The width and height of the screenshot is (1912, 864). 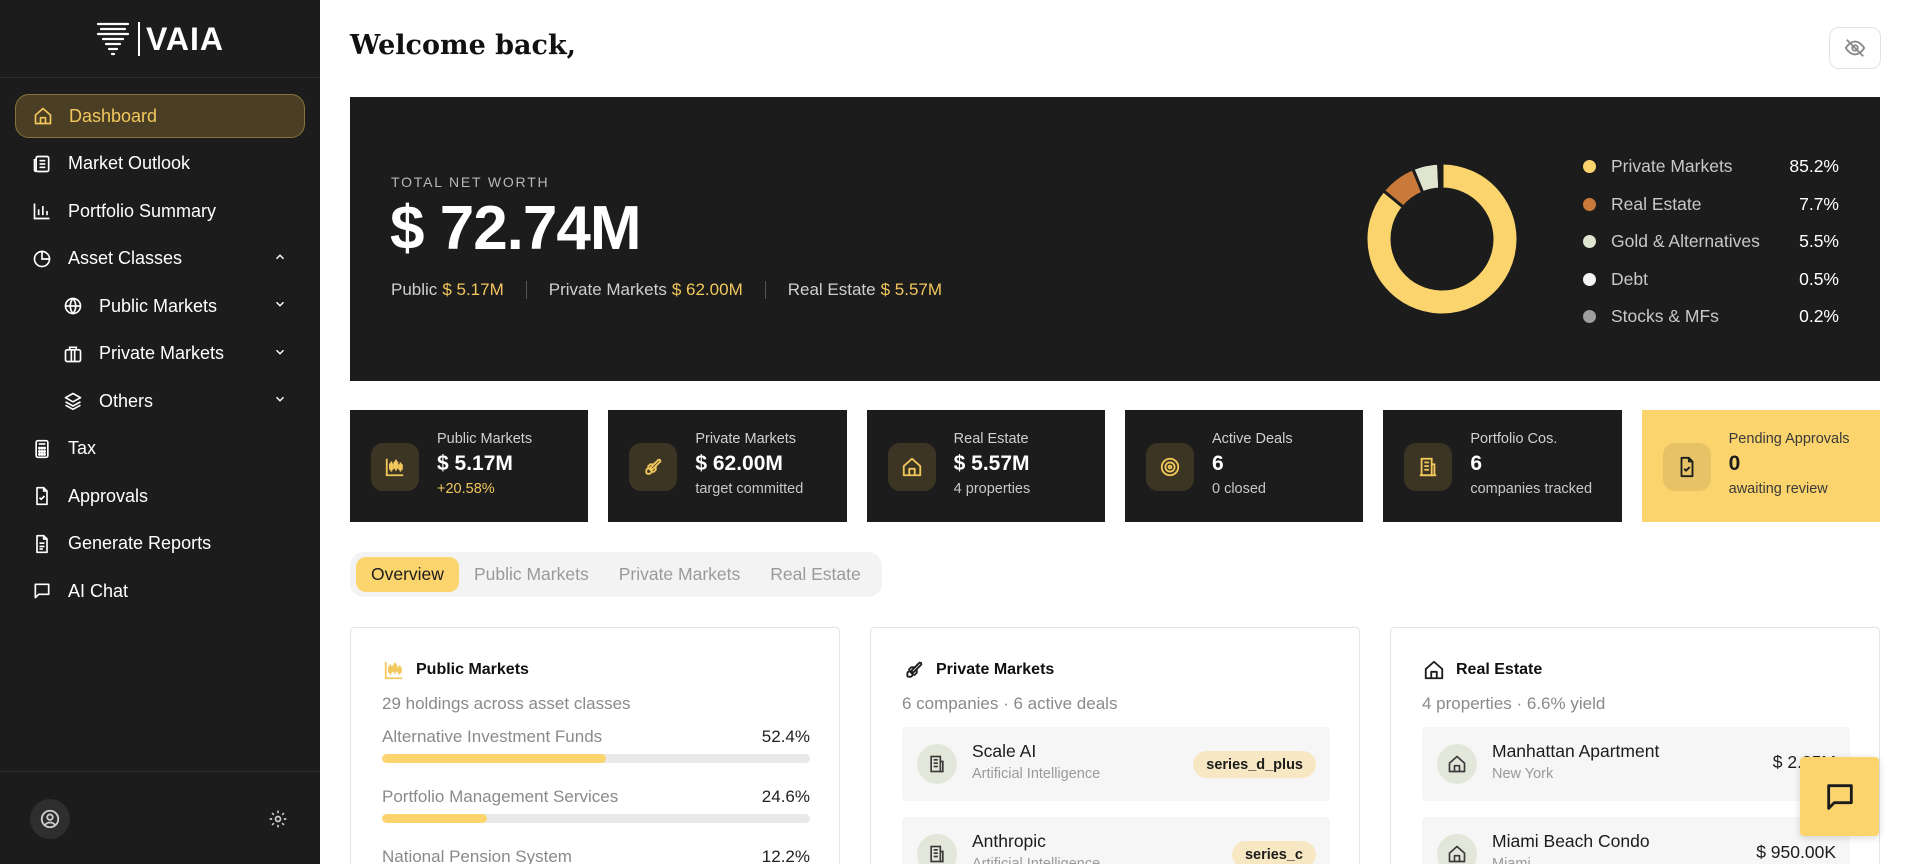 I want to click on sidebar-item-others: Others, so click(x=160, y=401).